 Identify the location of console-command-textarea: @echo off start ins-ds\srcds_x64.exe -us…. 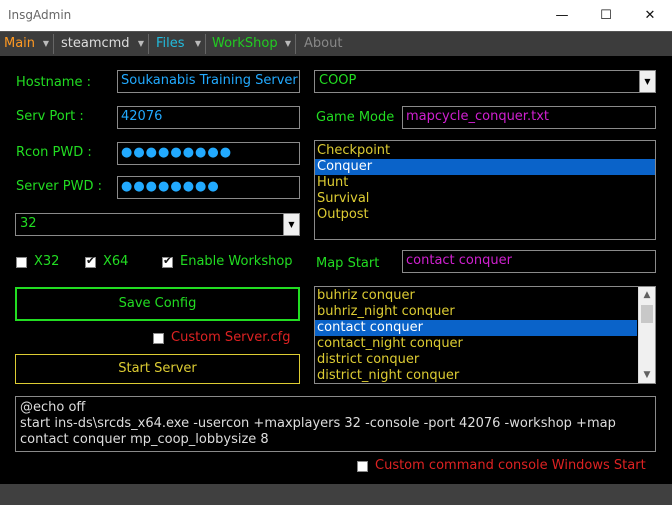
(335, 424).